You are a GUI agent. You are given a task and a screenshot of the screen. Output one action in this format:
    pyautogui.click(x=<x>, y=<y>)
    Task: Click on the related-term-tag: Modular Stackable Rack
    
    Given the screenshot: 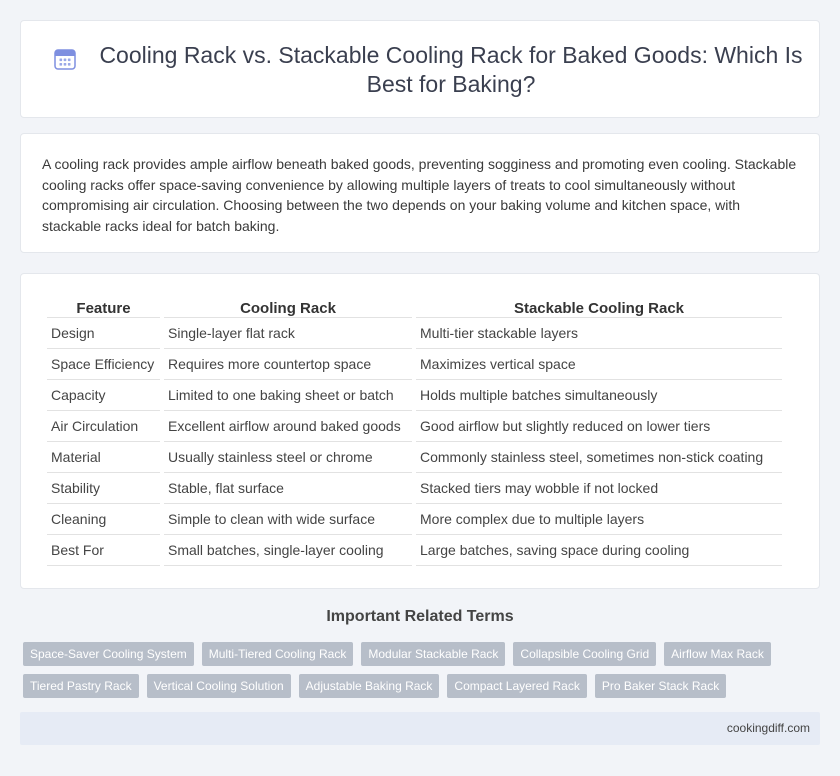 What is the action you would take?
    pyautogui.click(x=433, y=654)
    